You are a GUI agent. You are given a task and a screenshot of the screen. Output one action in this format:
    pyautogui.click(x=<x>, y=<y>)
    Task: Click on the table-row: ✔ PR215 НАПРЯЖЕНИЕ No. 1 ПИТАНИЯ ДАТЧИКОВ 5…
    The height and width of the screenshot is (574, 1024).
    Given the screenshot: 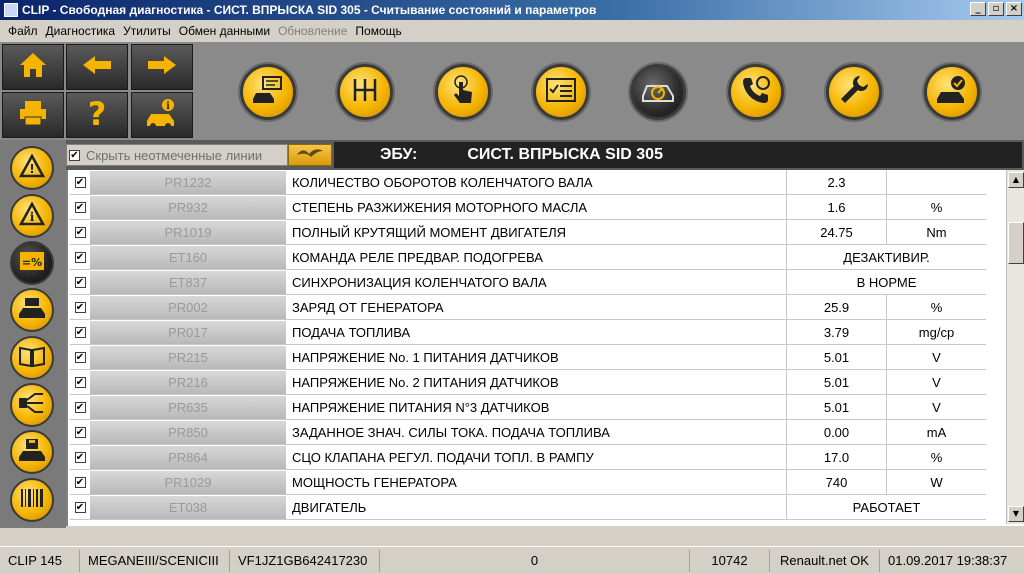 What is the action you would take?
    pyautogui.click(x=528, y=357)
    